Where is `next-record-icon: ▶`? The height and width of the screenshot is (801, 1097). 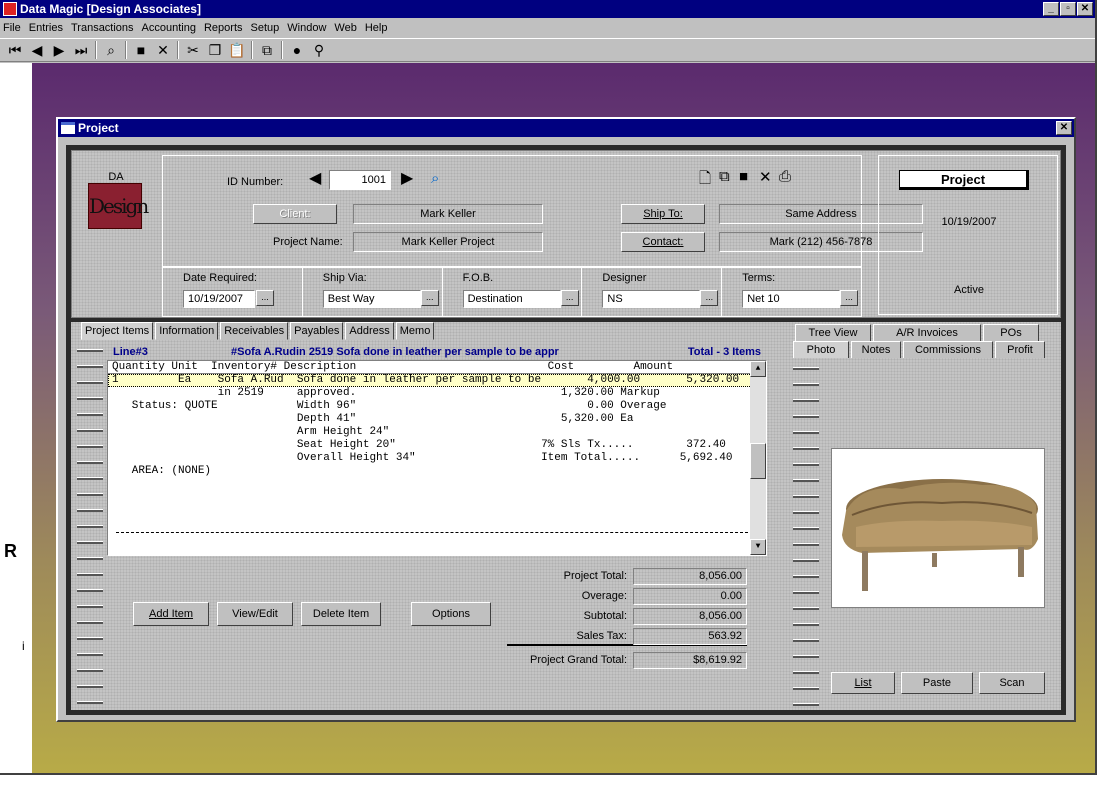 next-record-icon: ▶ is located at coordinates (59, 50).